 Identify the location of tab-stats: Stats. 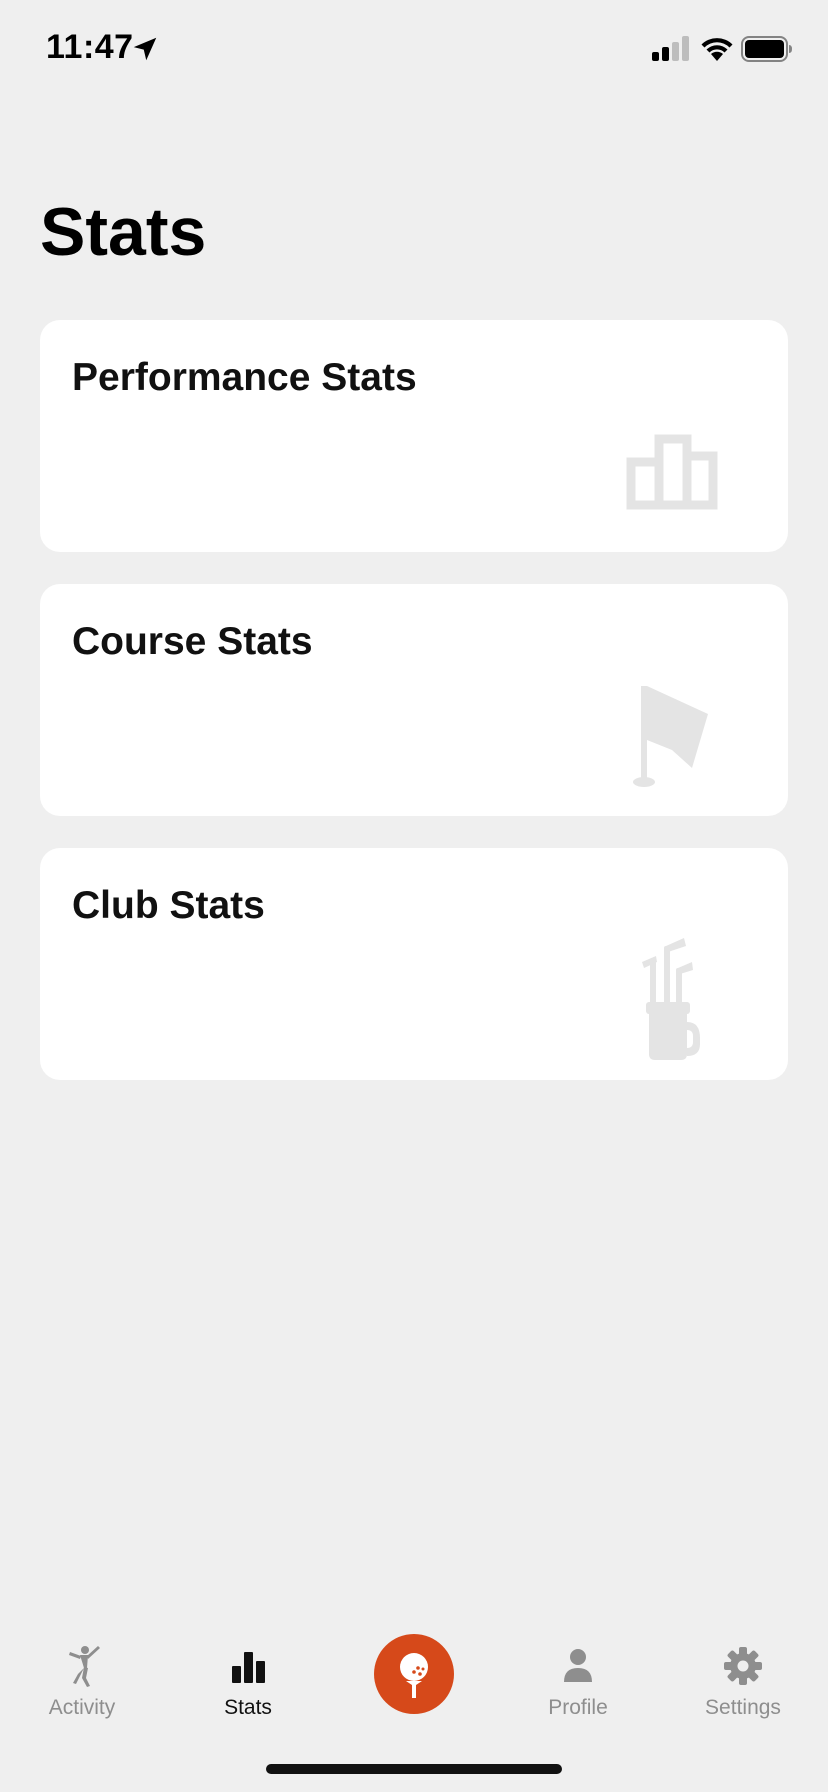
(248, 1670).